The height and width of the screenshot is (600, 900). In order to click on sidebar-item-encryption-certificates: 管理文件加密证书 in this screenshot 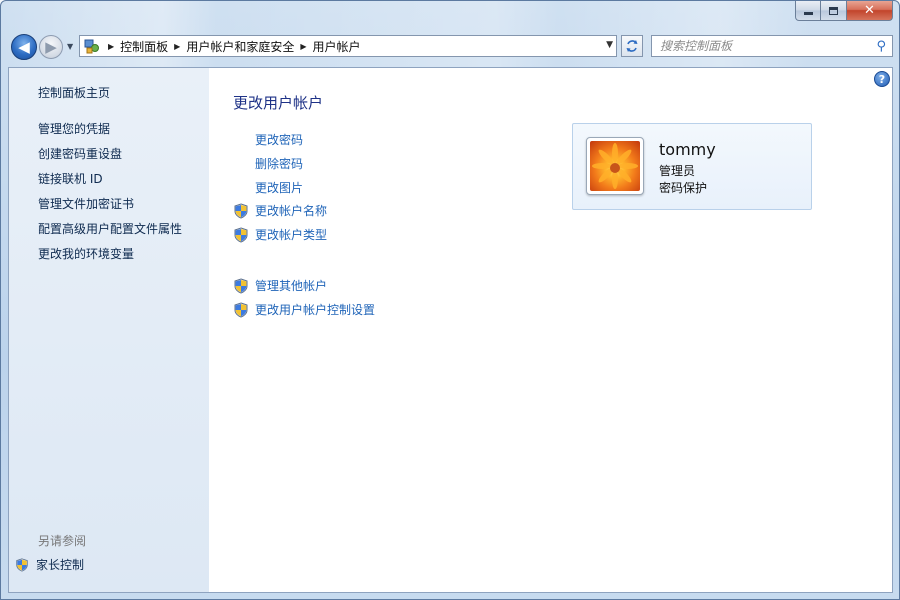, I will do `click(86, 203)`.